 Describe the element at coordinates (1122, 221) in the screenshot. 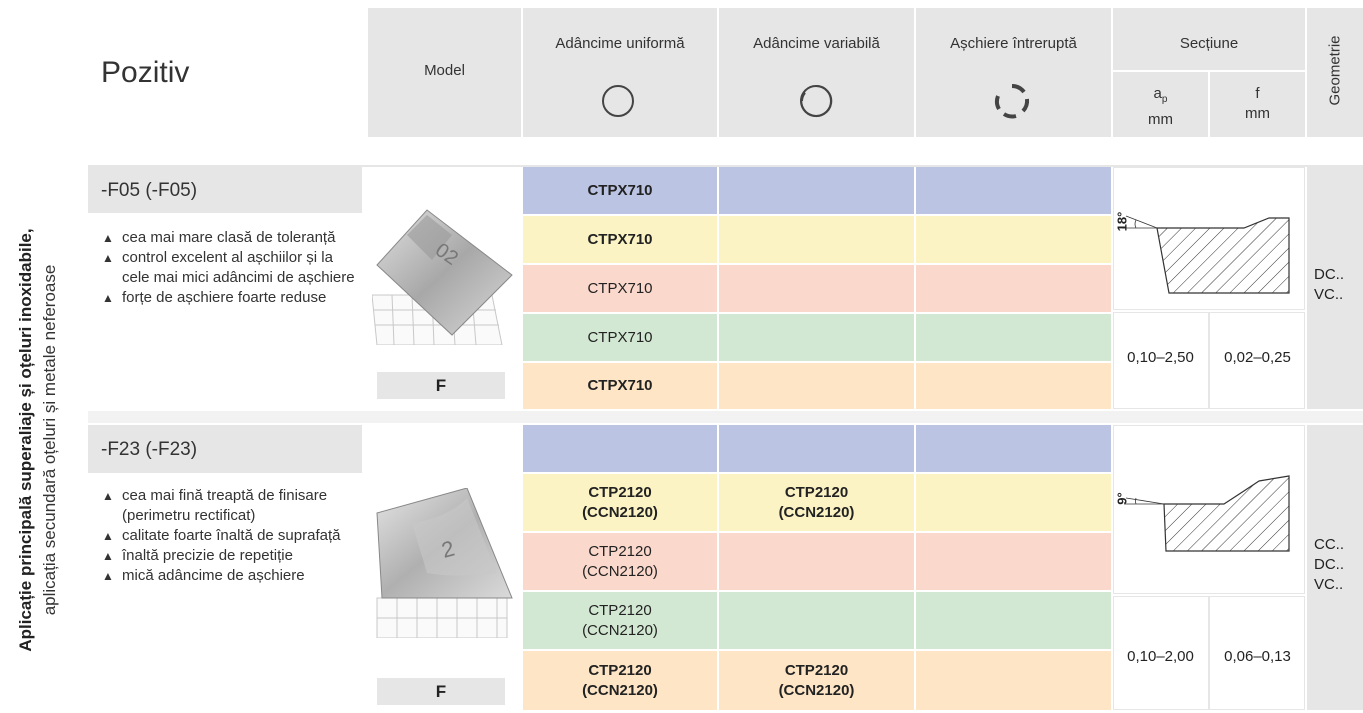

I see `group1-angle-label: 18°` at that location.